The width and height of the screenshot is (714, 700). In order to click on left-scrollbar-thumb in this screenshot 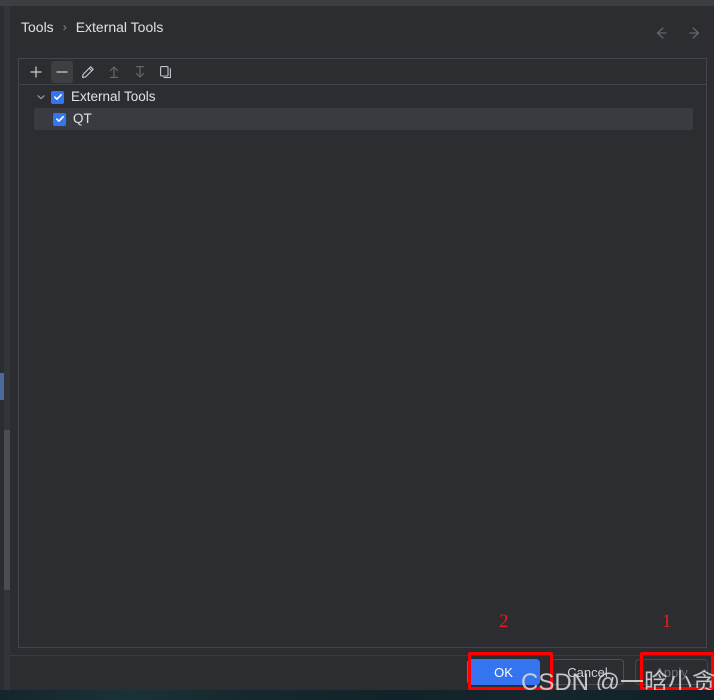, I will do `click(7, 510)`.